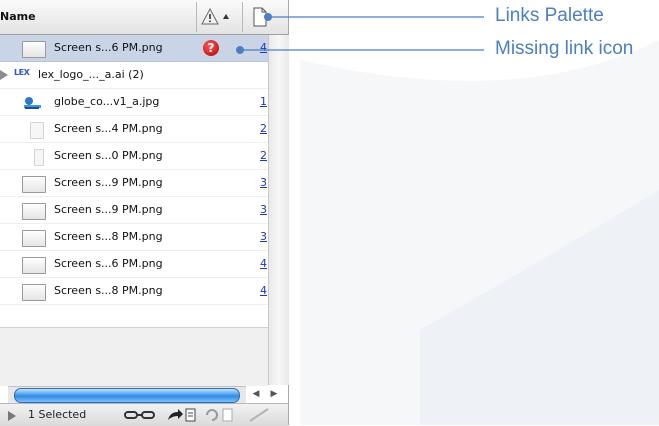 Image resolution: width=659 pixels, height=426 pixels. Describe the element at coordinates (12, 416) in the screenshot. I see `expand-info-triangle-icon` at that location.